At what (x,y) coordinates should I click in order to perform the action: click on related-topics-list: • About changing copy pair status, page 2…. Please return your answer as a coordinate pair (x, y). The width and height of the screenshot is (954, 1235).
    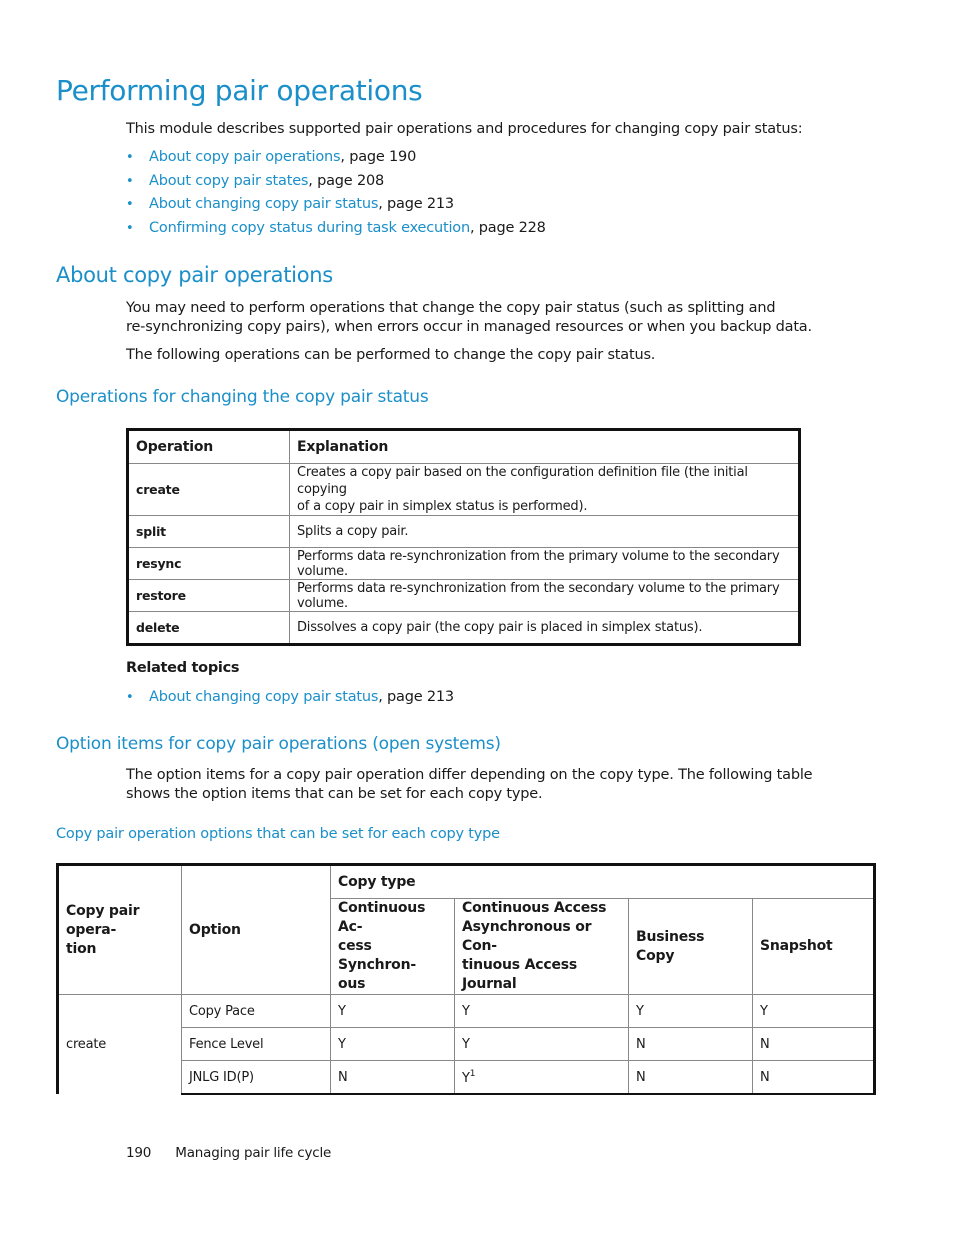
    Looking at the image, I should click on (290, 698).